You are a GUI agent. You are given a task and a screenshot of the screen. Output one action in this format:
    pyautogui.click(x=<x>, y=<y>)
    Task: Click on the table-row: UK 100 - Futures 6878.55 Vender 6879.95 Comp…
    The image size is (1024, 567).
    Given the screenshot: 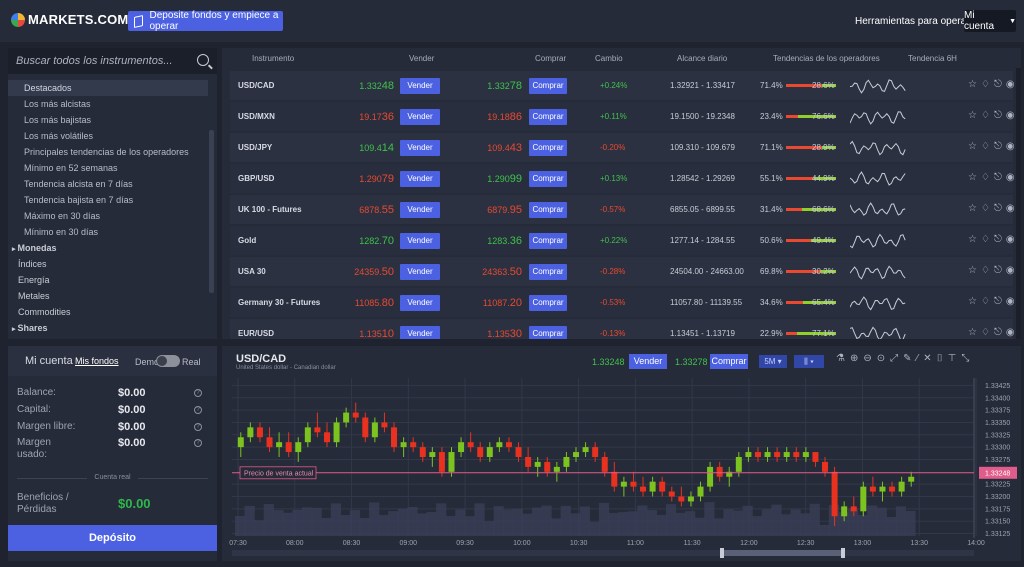 What is the action you would take?
    pyautogui.click(x=622, y=209)
    